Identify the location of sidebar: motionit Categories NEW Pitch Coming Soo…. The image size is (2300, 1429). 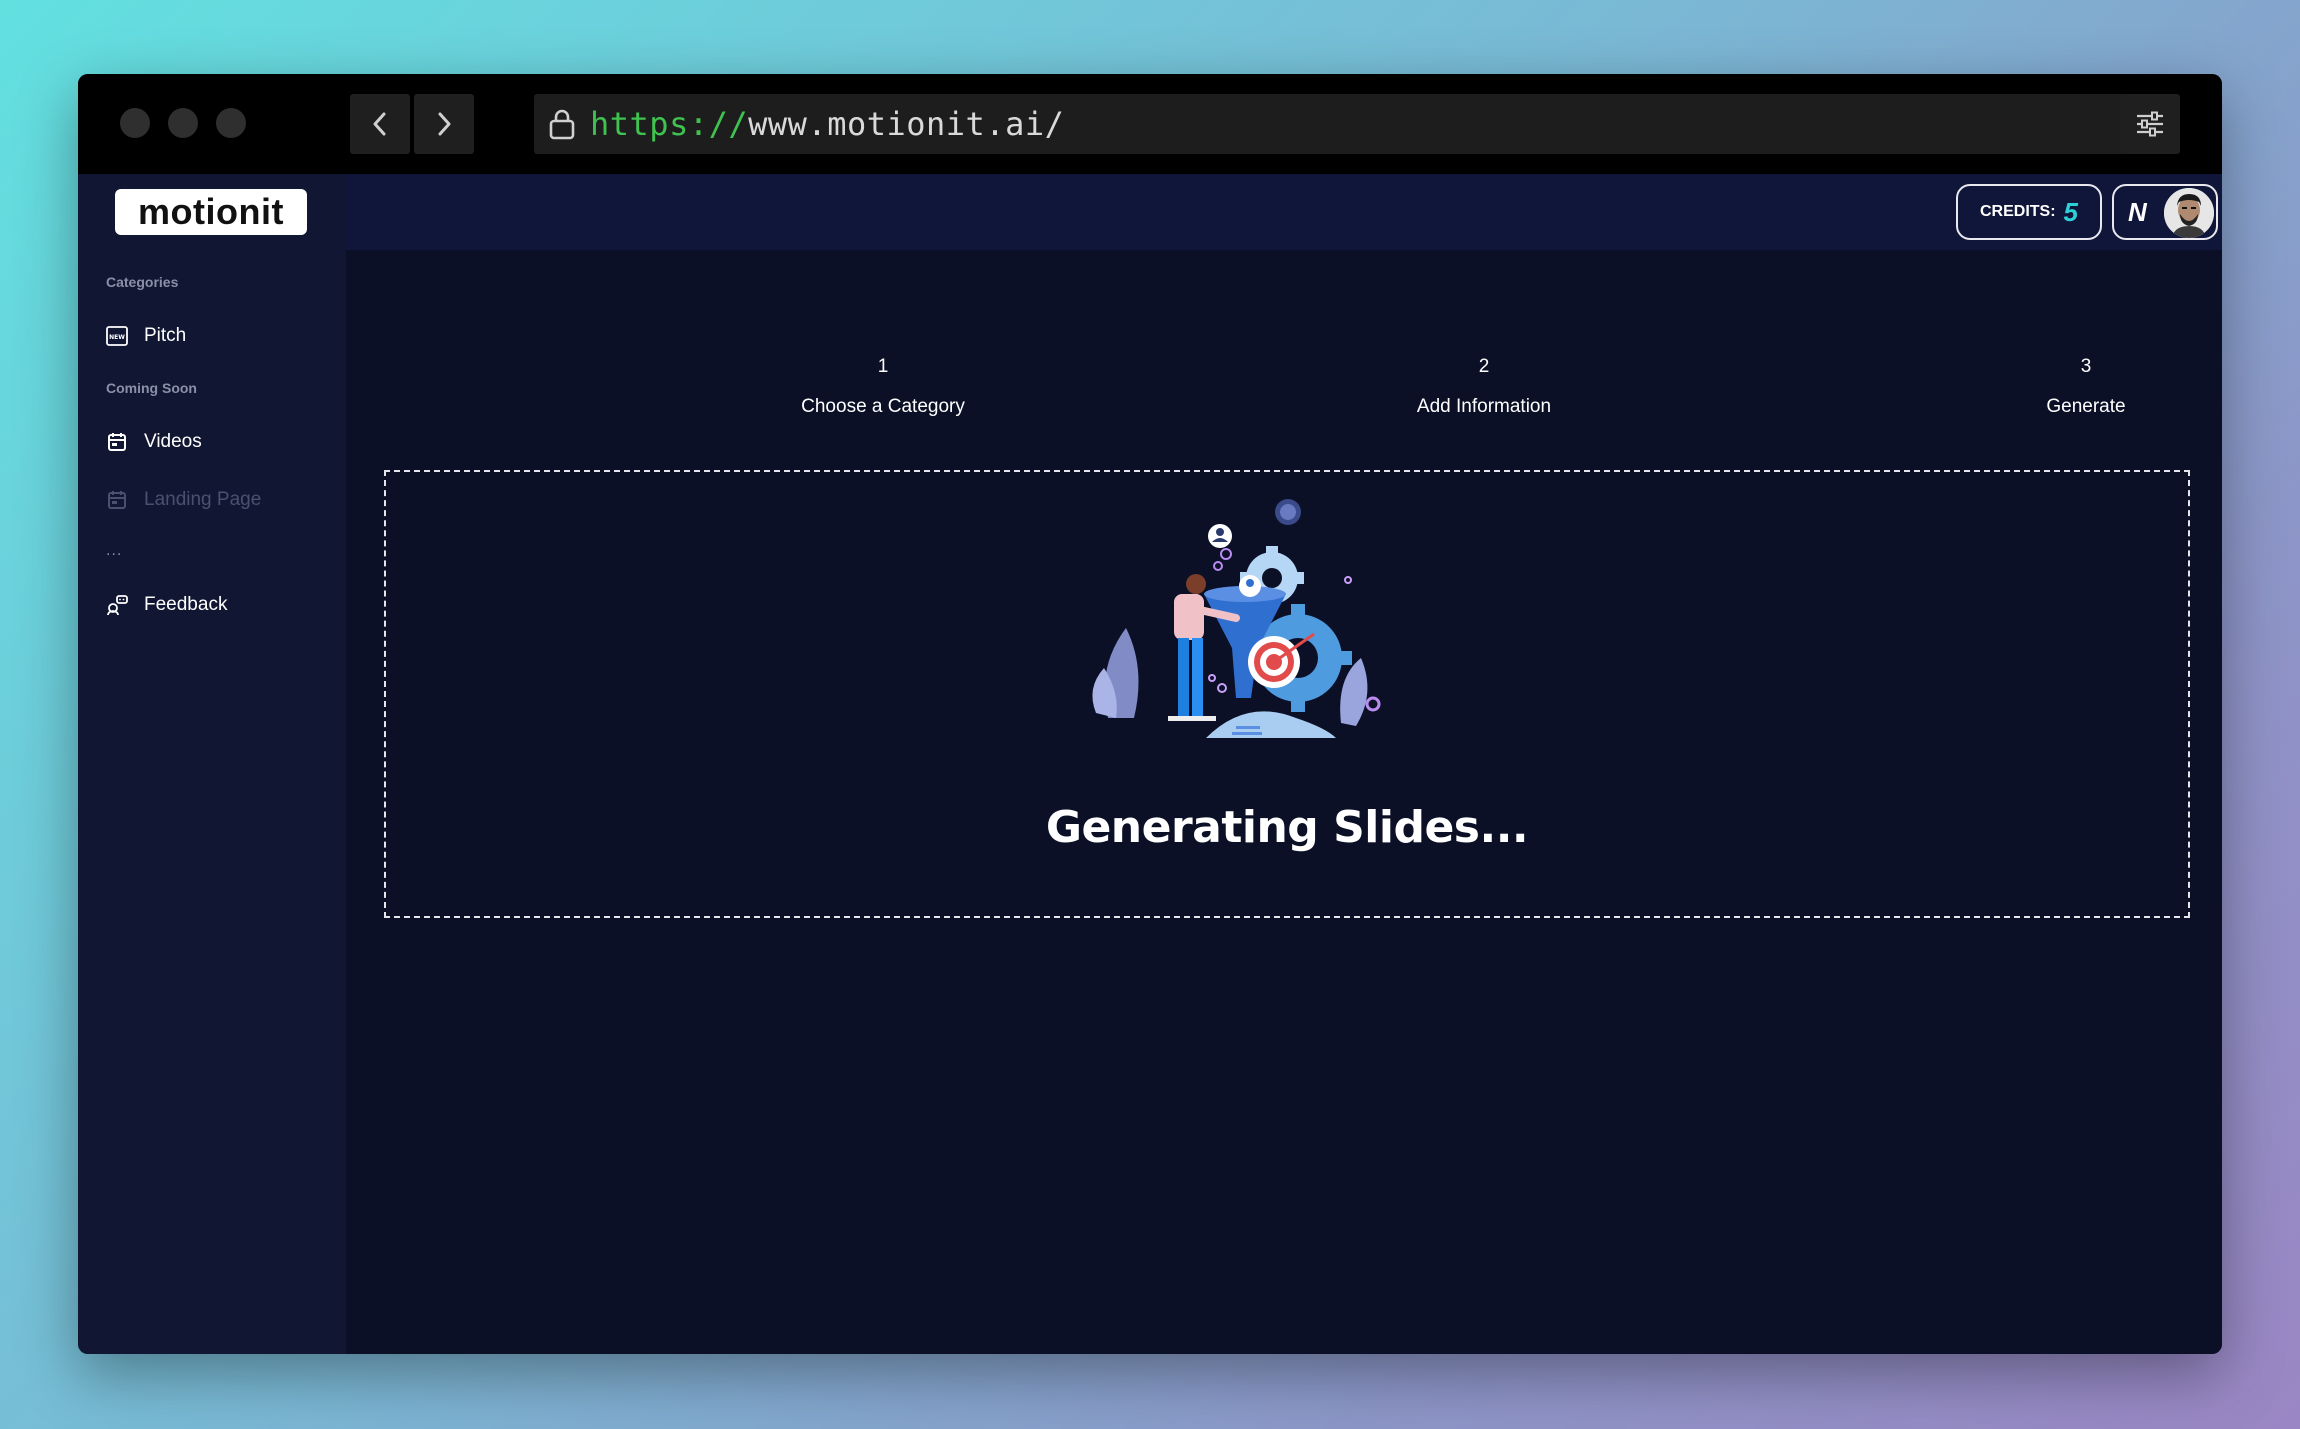
(212, 764).